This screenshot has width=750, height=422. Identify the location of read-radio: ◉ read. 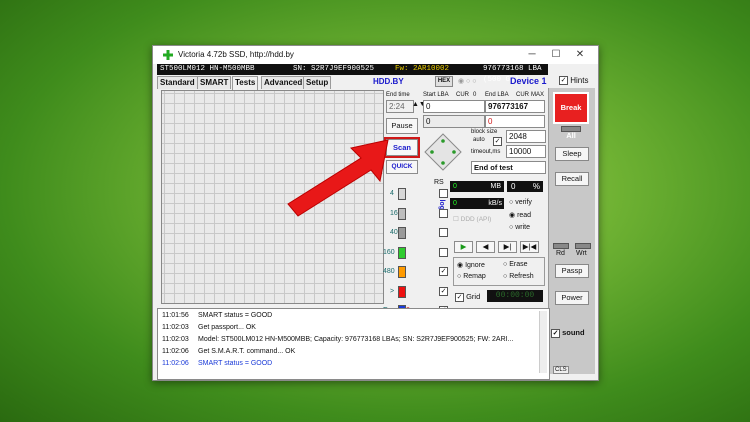
(520, 215).